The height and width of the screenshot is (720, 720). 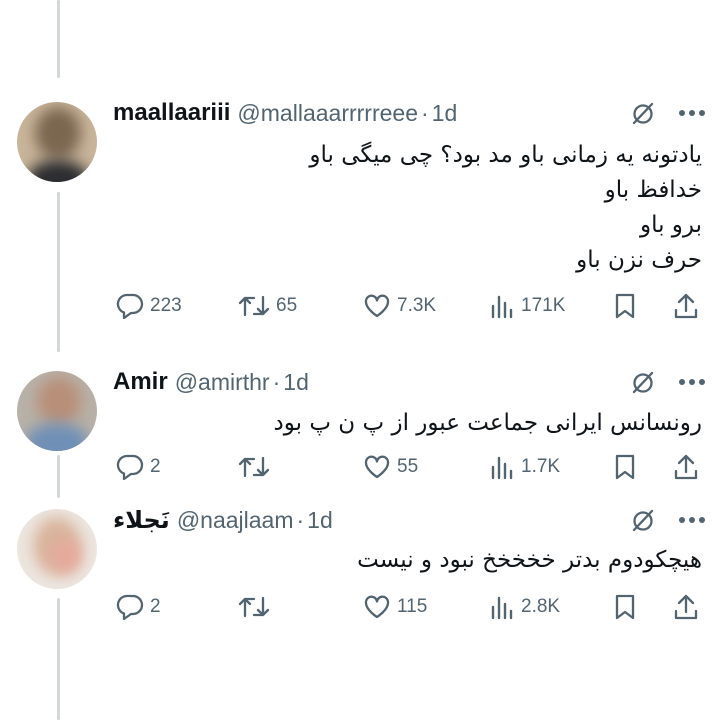 I want to click on like-button: 7.3K, so click(x=399, y=306).